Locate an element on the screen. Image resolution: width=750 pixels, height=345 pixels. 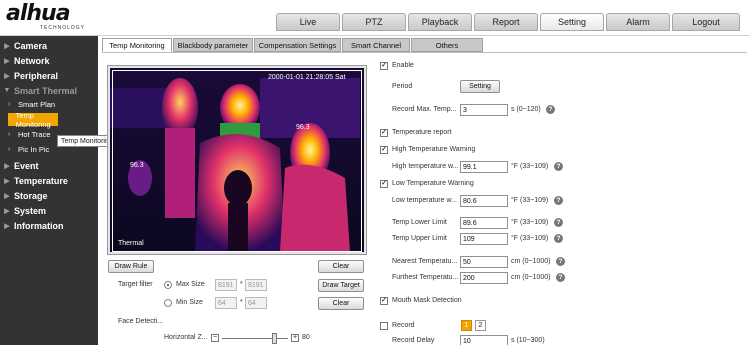
sidebar-subitem-temp-monitoring: › Temp Monitoring is located at coordinates (33, 119).